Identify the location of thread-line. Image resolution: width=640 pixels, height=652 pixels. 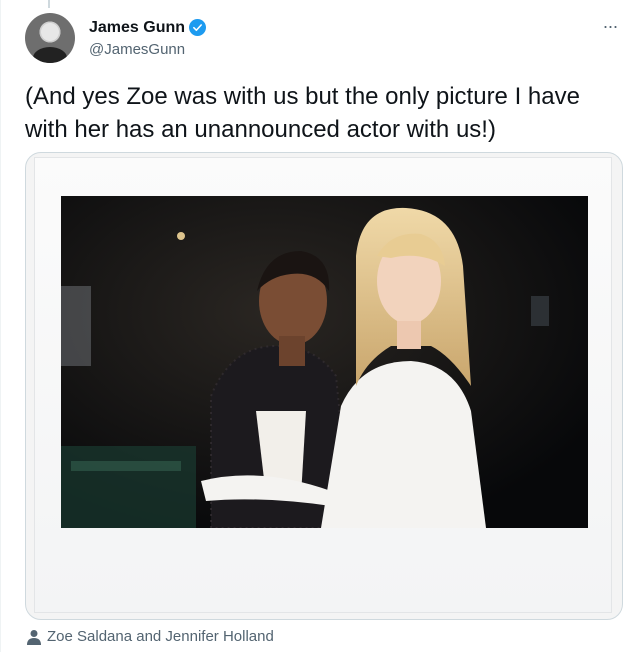
(49, 4).